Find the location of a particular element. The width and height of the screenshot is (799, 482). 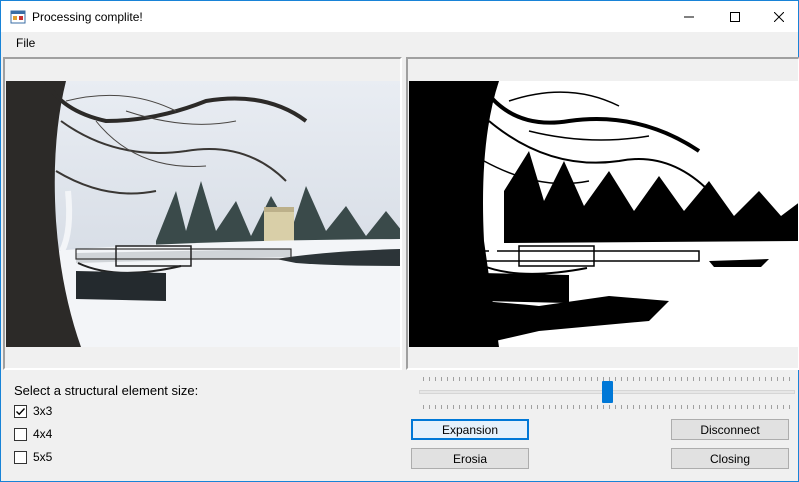

close-icon is located at coordinates (779, 16).